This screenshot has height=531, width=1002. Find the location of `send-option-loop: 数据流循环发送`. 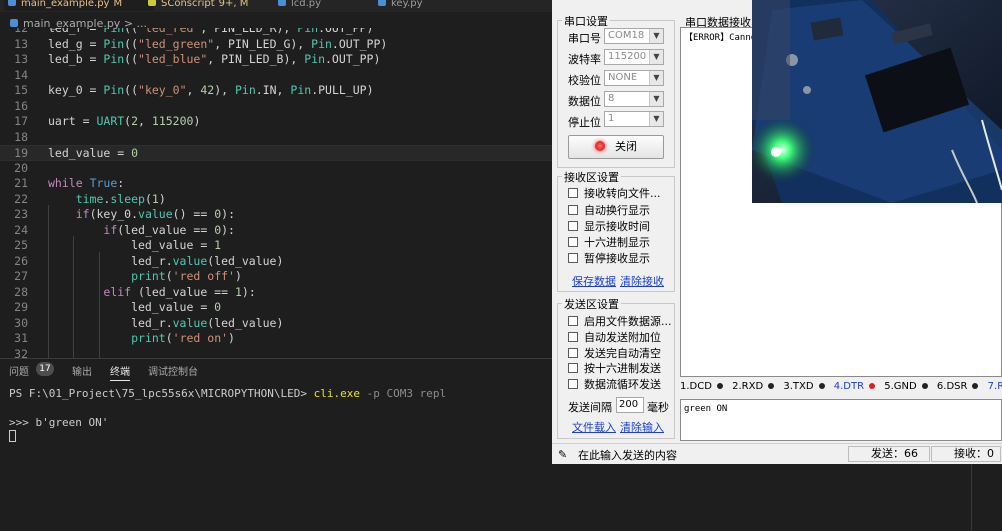

send-option-loop: 数据流循环发送 is located at coordinates (614, 385).